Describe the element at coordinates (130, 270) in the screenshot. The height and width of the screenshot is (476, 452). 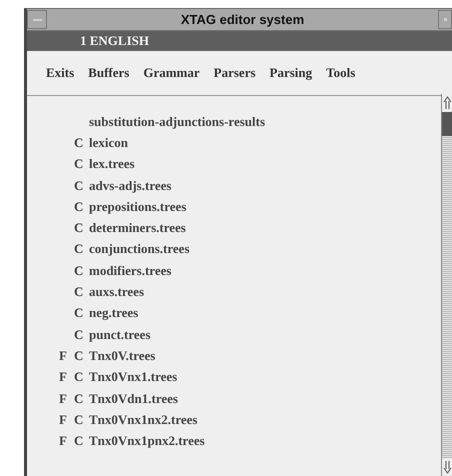
I see `file-item: modifiers.trees` at that location.